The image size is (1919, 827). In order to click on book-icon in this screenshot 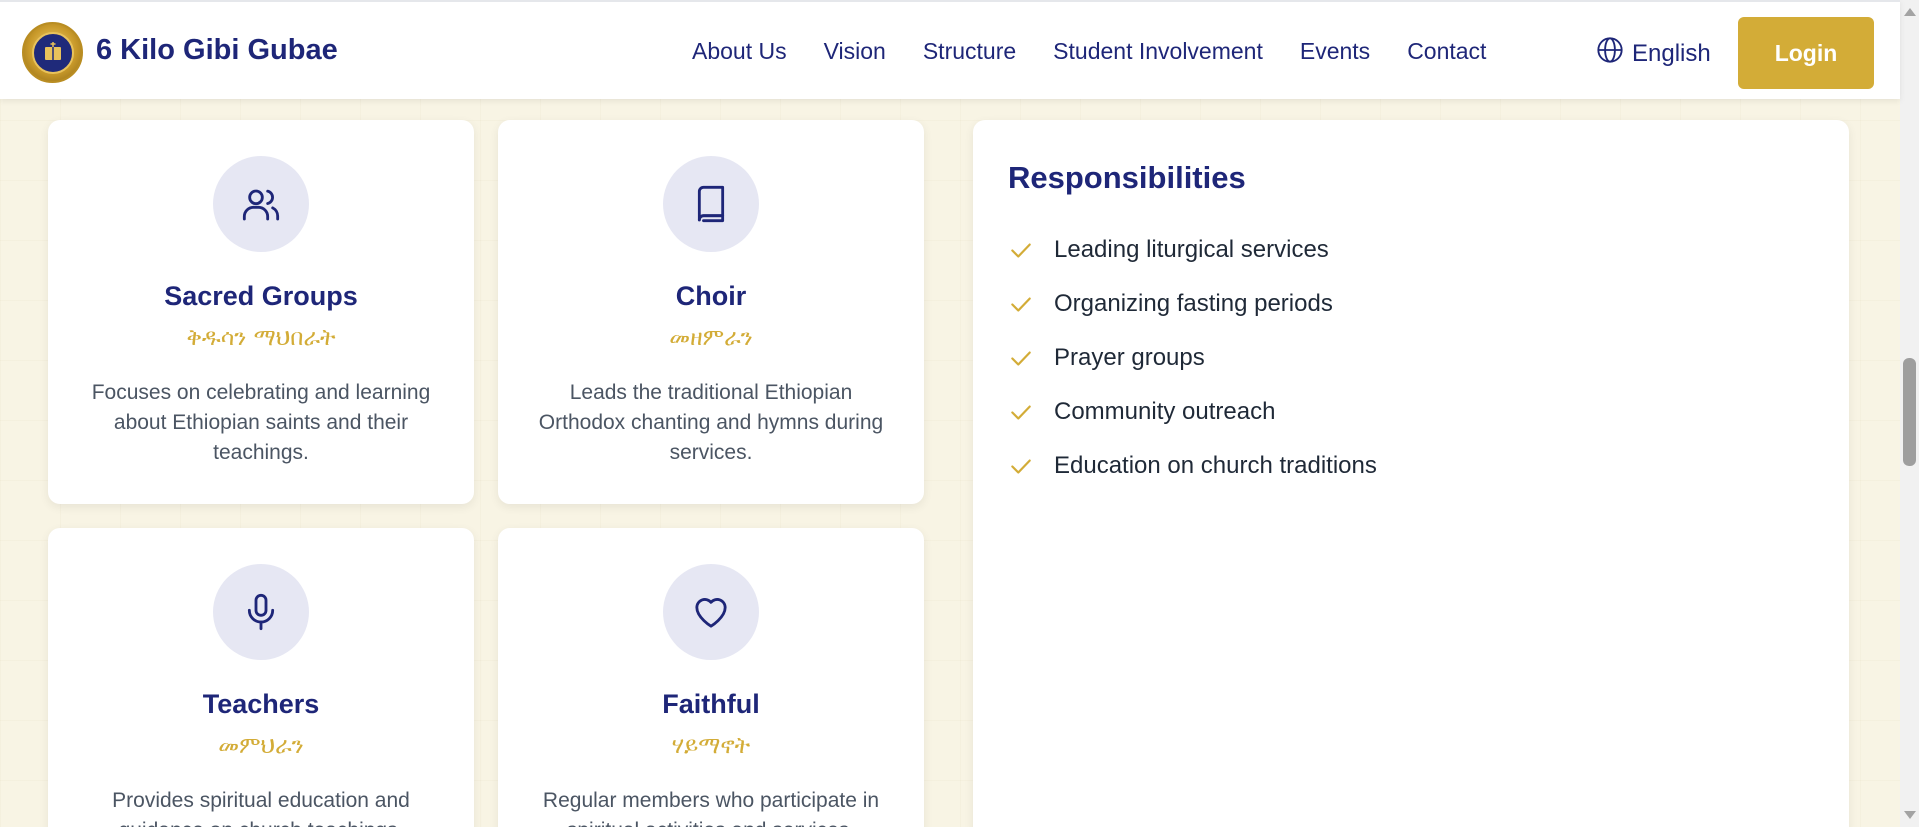, I will do `click(711, 204)`.